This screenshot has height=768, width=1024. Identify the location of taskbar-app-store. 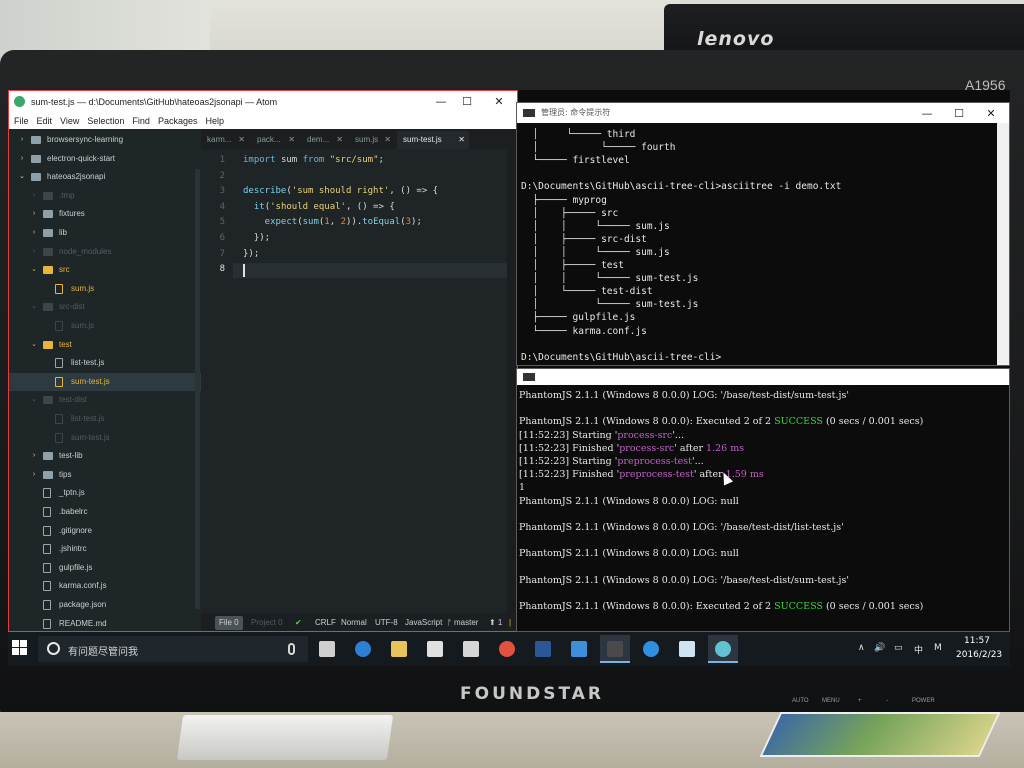
(435, 649).